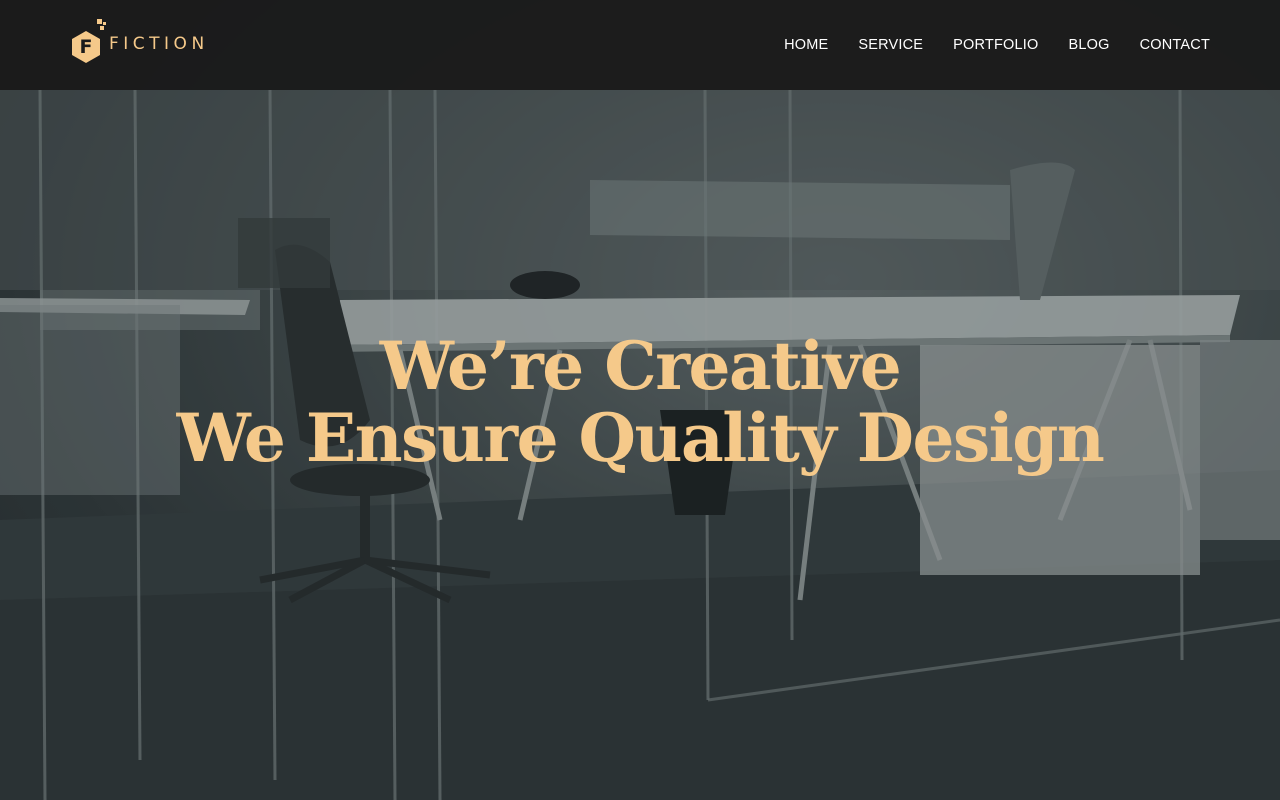  Describe the element at coordinates (86, 47) in the screenshot. I see `logo-letter: F` at that location.